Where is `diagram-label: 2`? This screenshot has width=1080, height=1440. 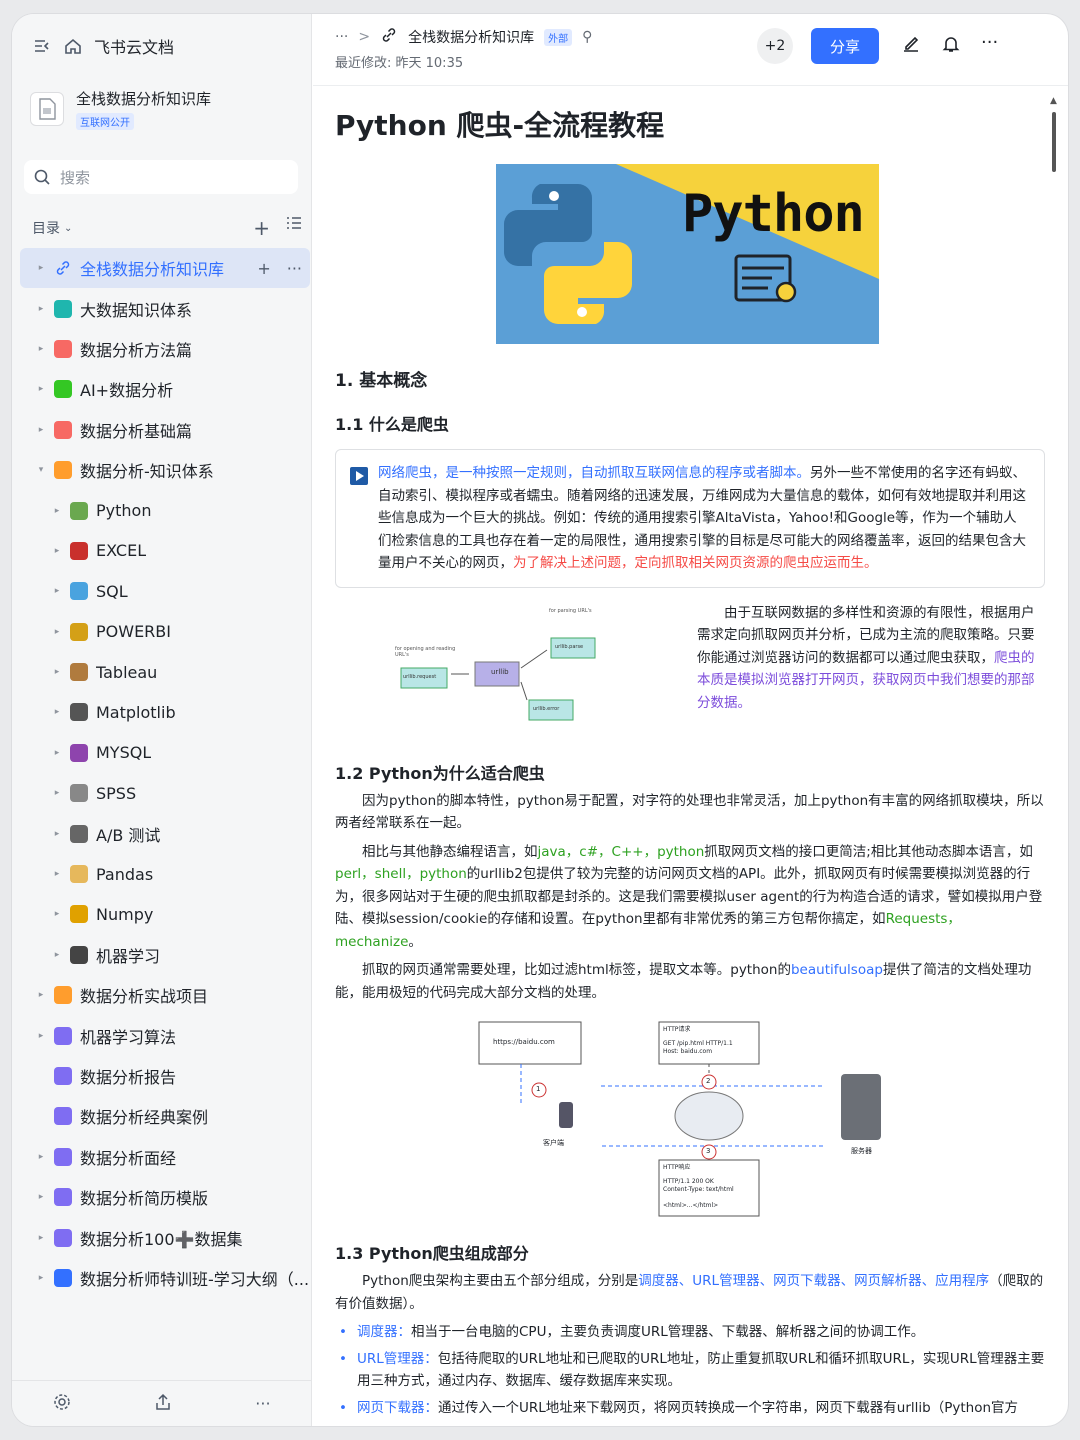 diagram-label: 2 is located at coordinates (708, 1081).